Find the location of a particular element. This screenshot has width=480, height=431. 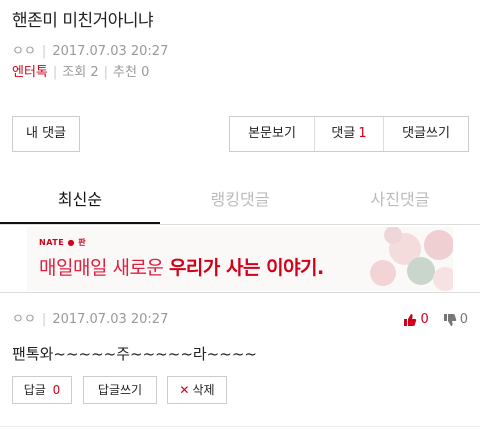

recommend-label: 추천 is located at coordinates (125, 72).